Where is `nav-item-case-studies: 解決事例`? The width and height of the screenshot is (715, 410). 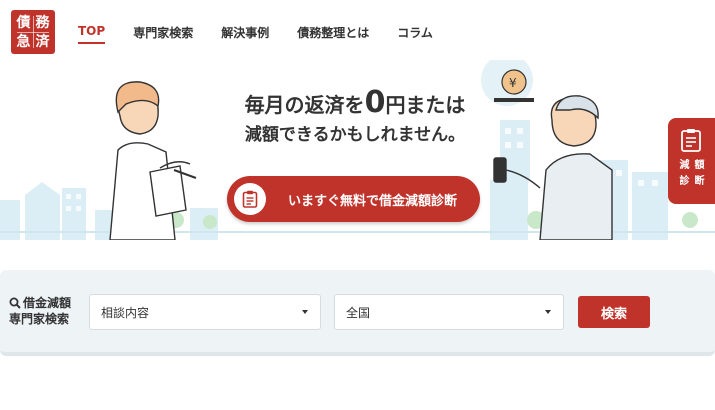 nav-item-case-studies: 解決事例 is located at coordinates (245, 32).